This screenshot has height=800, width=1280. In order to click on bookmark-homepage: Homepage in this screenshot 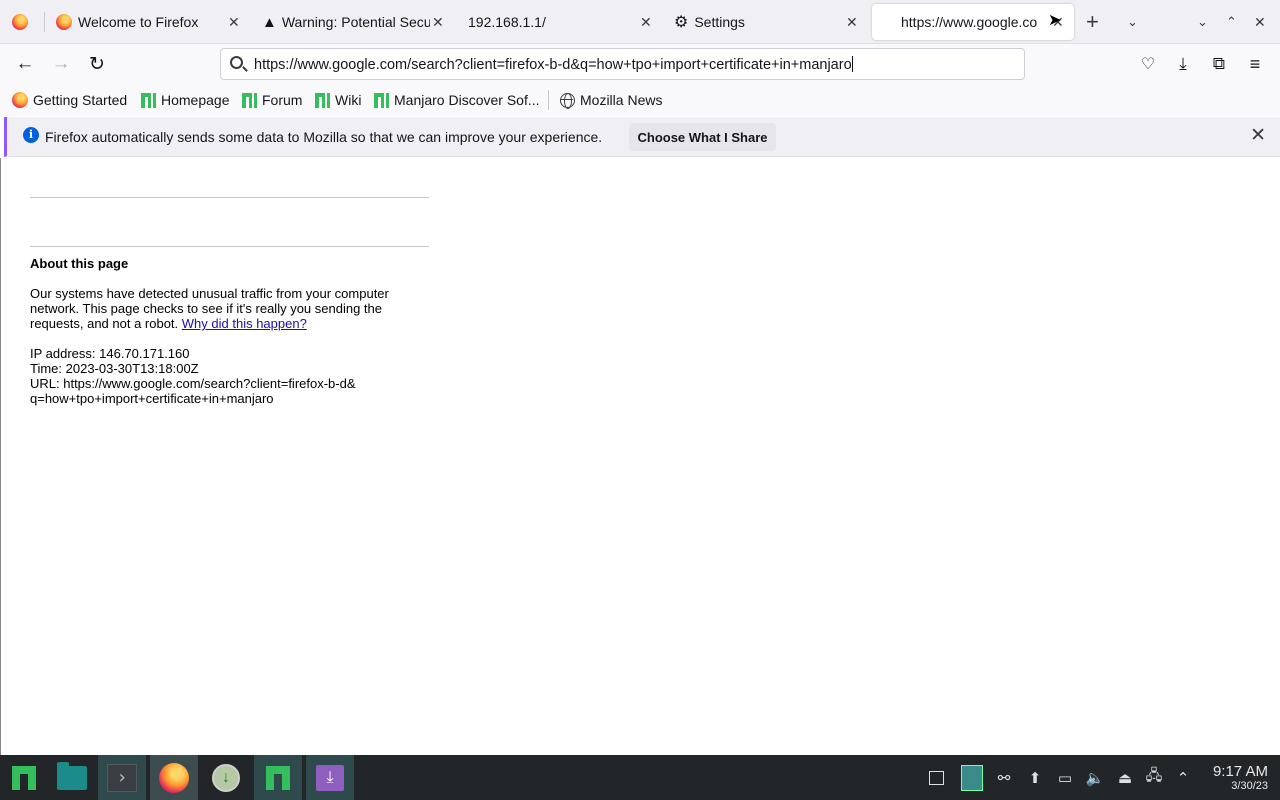, I will do `click(185, 100)`.